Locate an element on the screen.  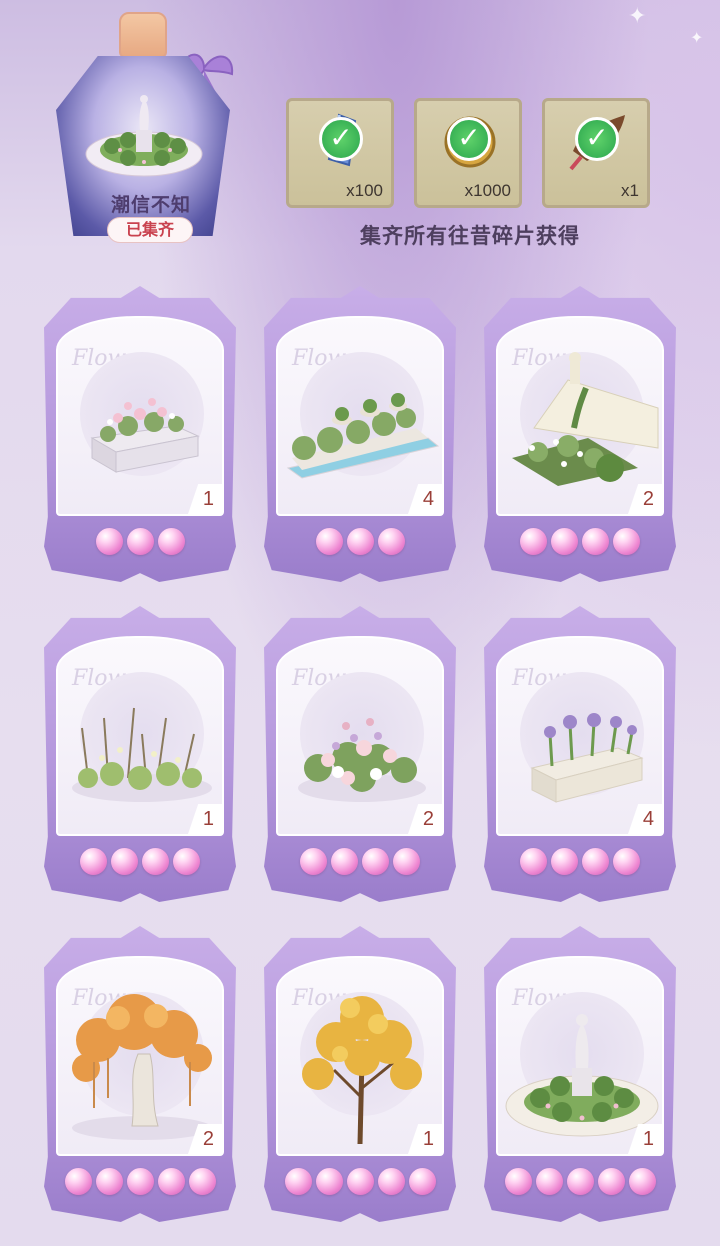
collect-all-note: 集齐所有往昔碎片获得 is located at coordinates (470, 236).